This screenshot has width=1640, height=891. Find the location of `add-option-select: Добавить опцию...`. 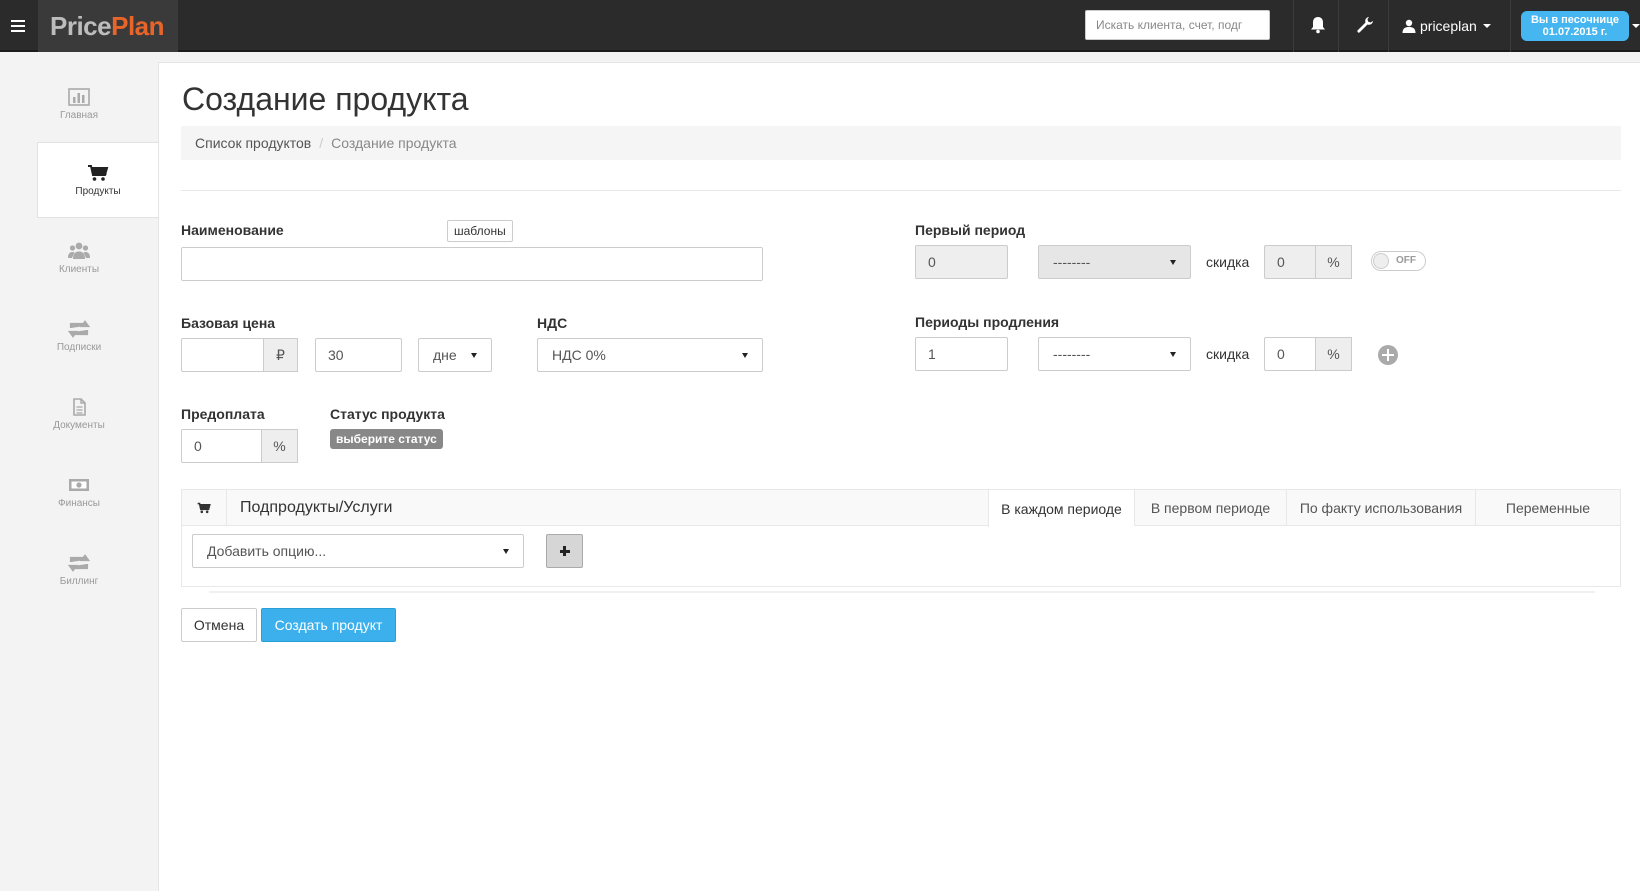

add-option-select: Добавить опцию... is located at coordinates (358, 551).